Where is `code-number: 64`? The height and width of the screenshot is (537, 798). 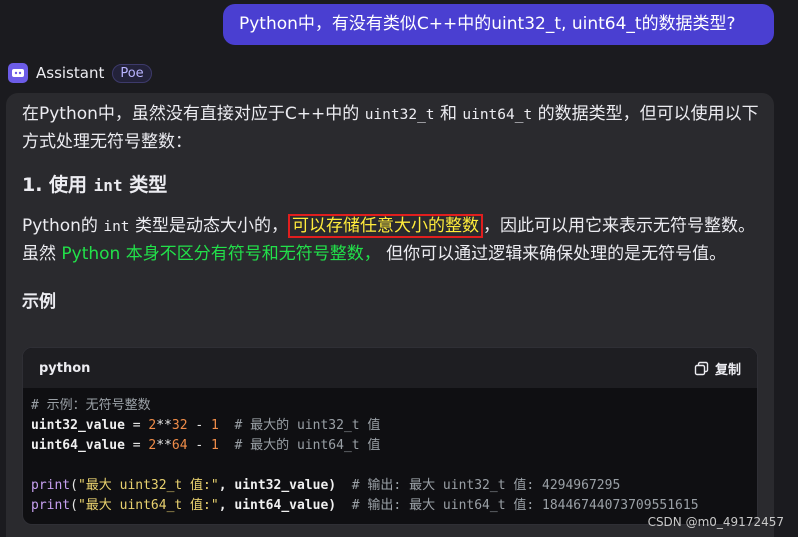 code-number: 64 is located at coordinates (179, 445).